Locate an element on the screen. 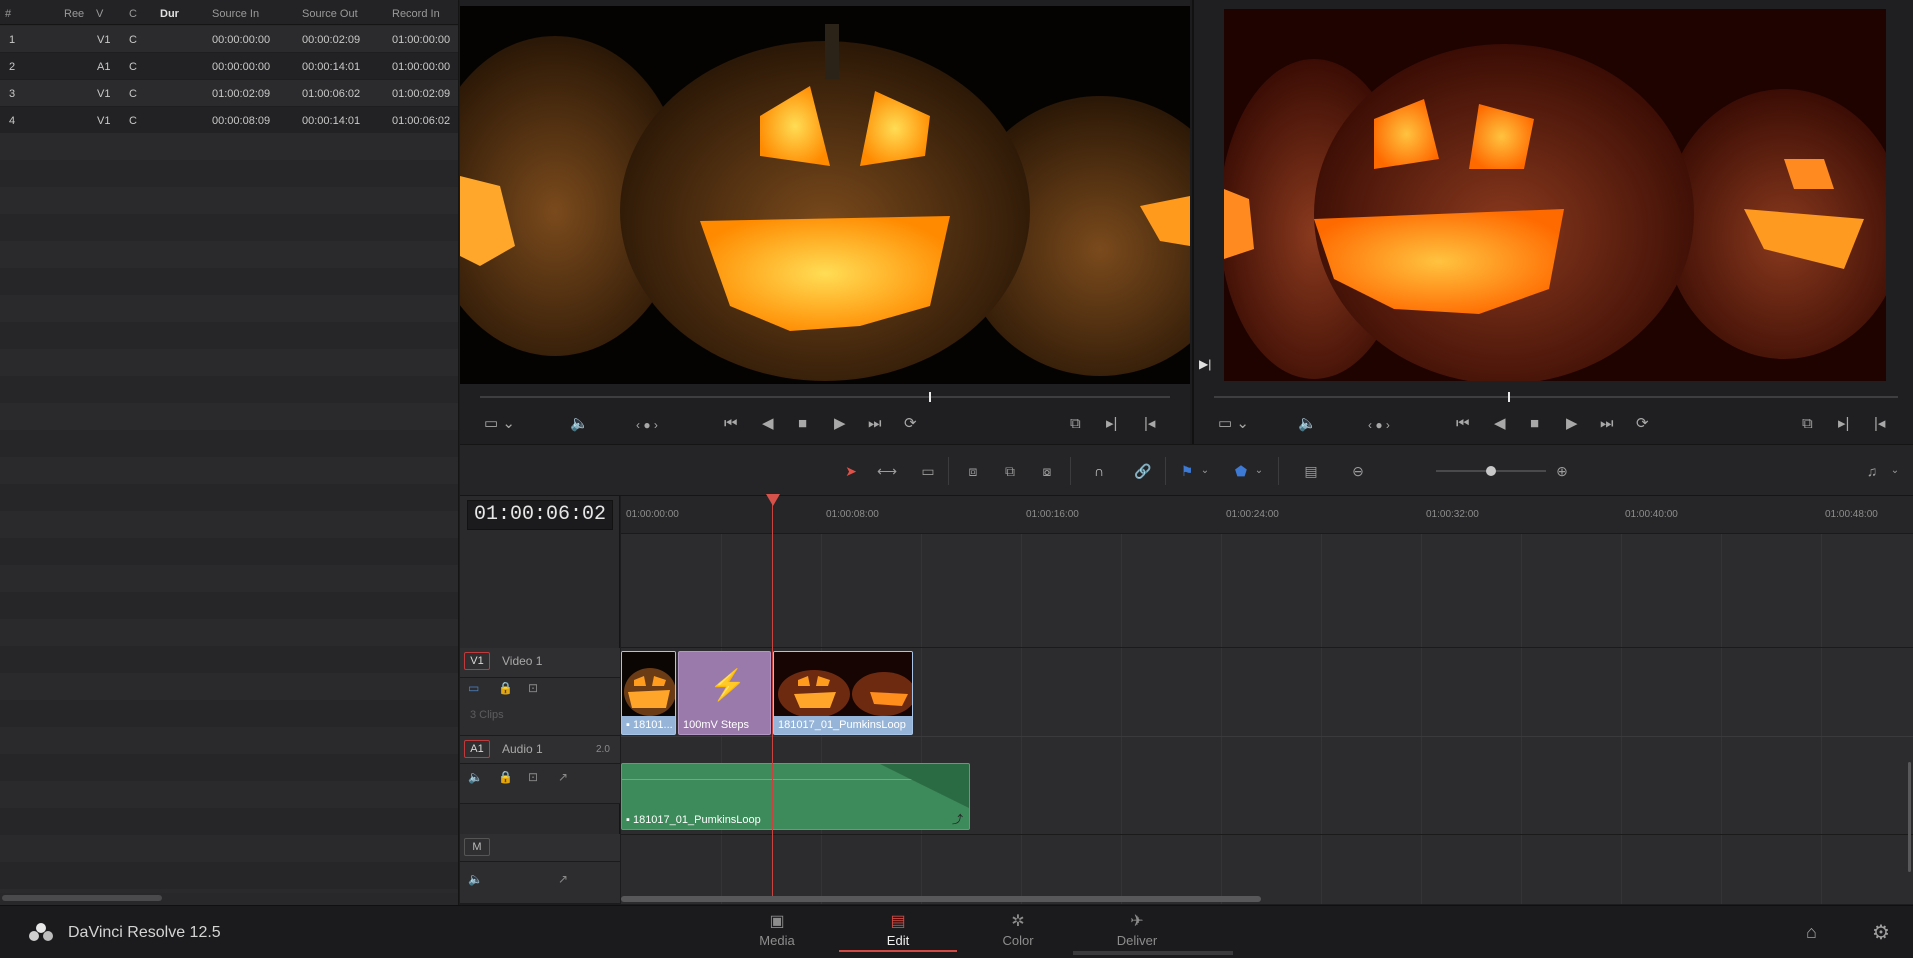 Image resolution: width=1913 pixels, height=958 pixels. clip-name: 100mV Steps is located at coordinates (716, 725).